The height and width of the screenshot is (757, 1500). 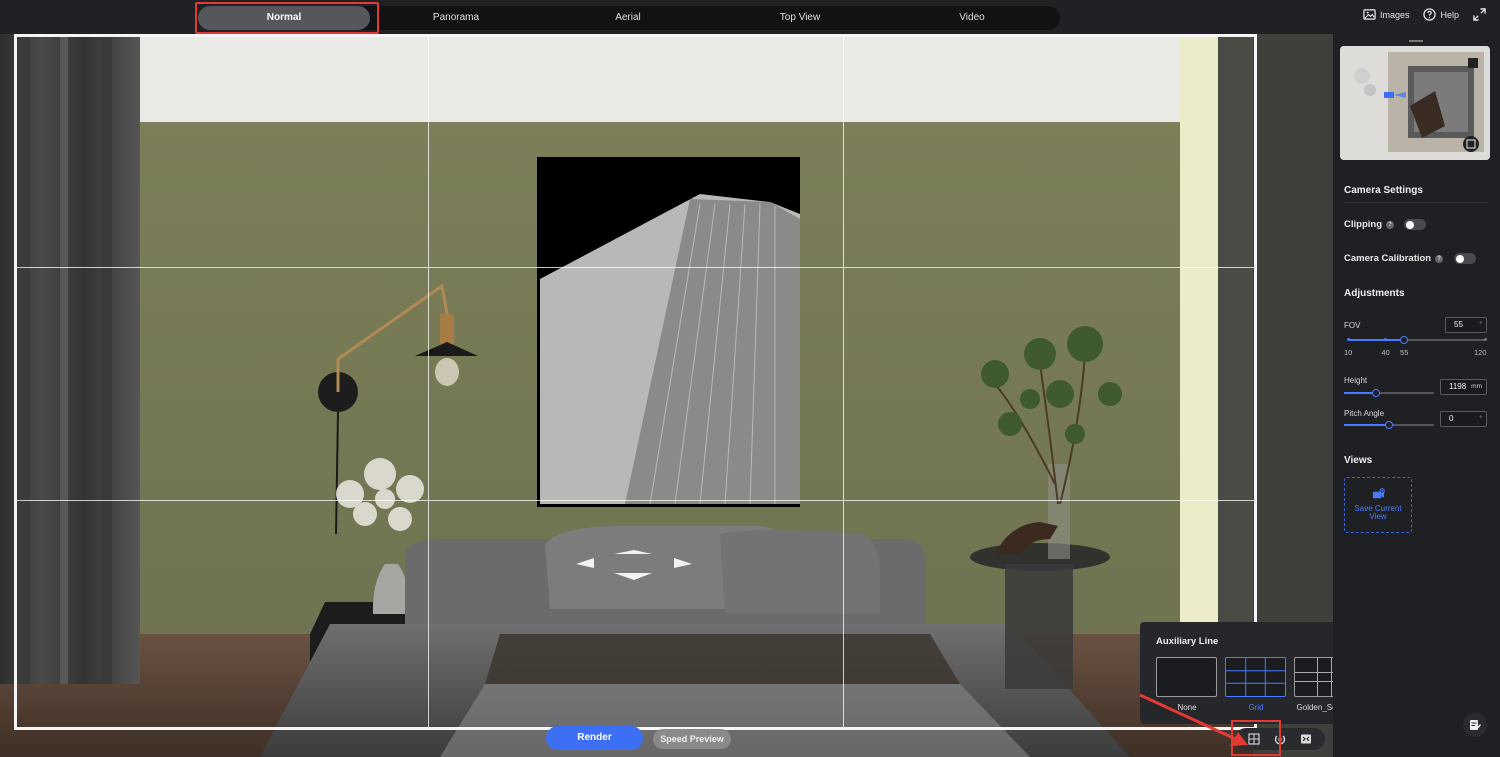 I want to click on image-icon, so click(x=1369, y=14).